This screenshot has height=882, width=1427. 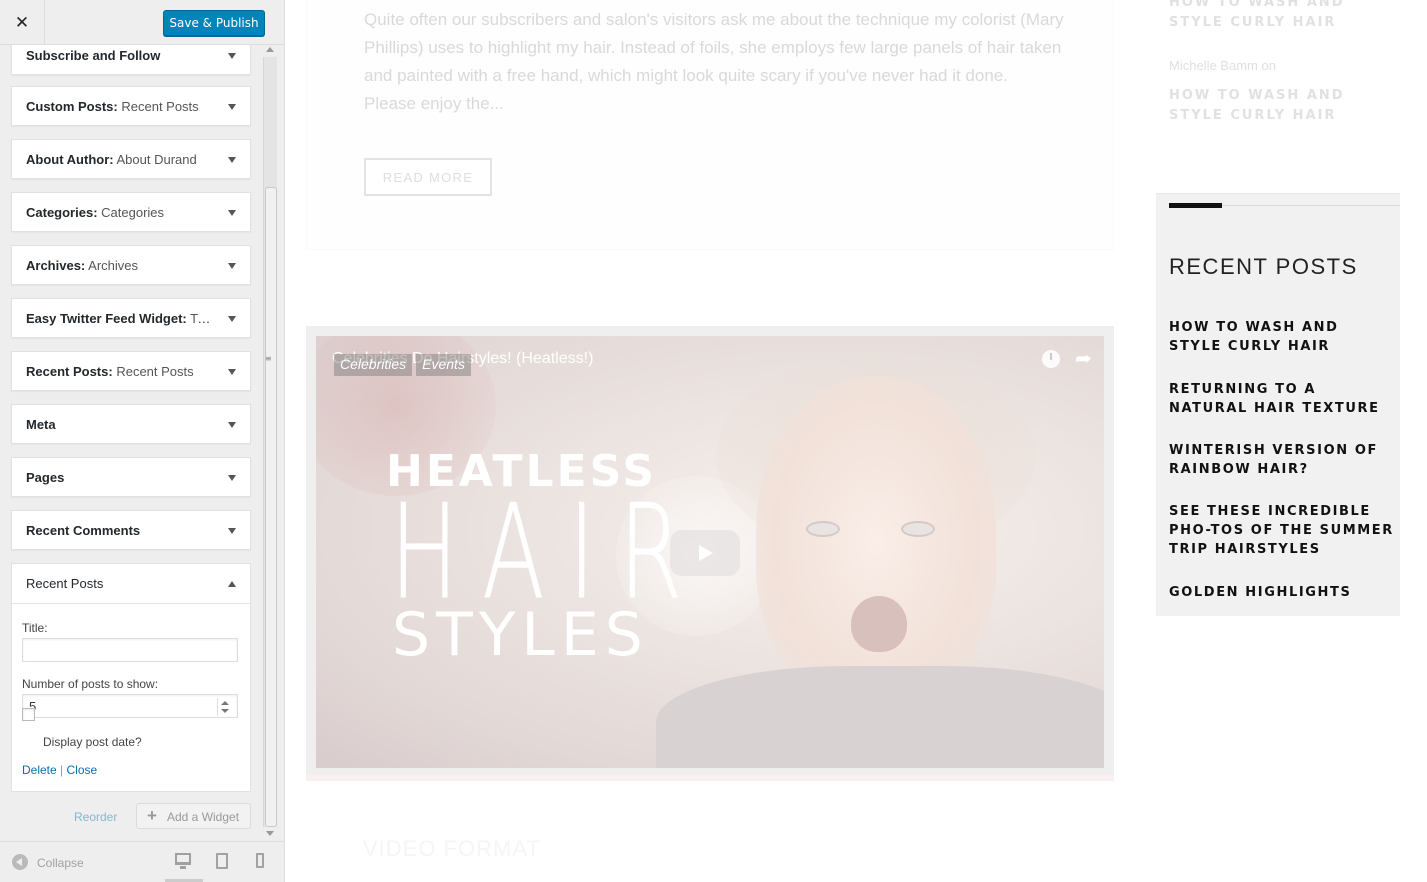 What do you see at coordinates (1051, 359) in the screenshot?
I see `clock-icon` at bounding box center [1051, 359].